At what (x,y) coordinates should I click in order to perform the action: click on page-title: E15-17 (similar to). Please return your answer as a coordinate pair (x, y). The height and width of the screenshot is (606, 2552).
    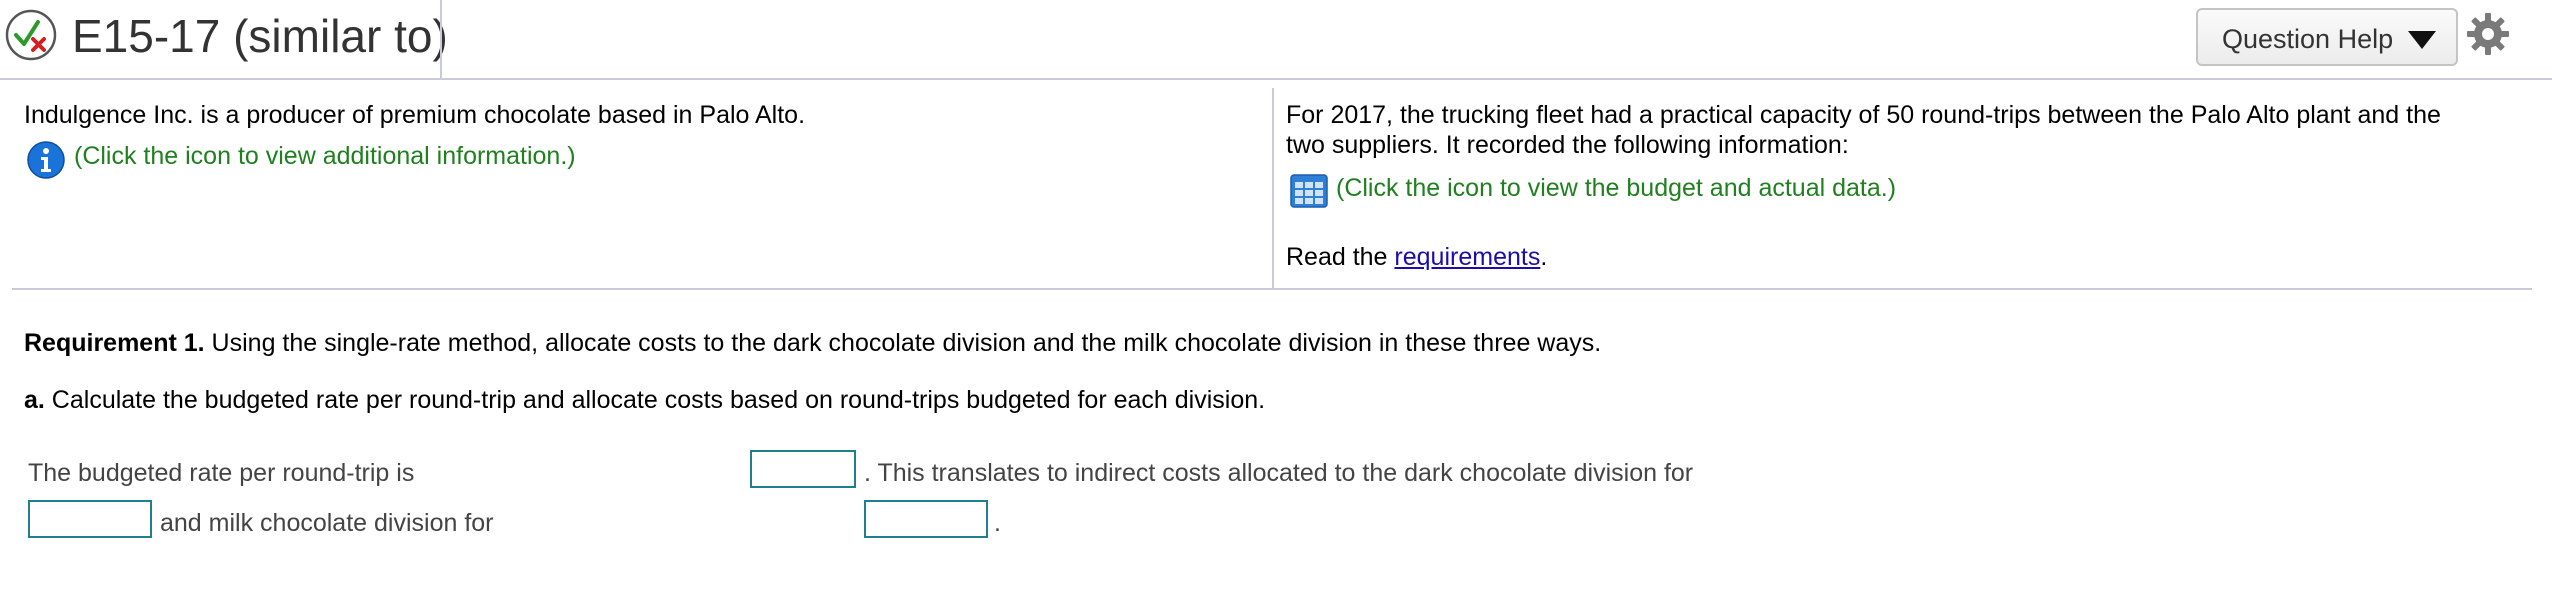
    Looking at the image, I should click on (260, 36).